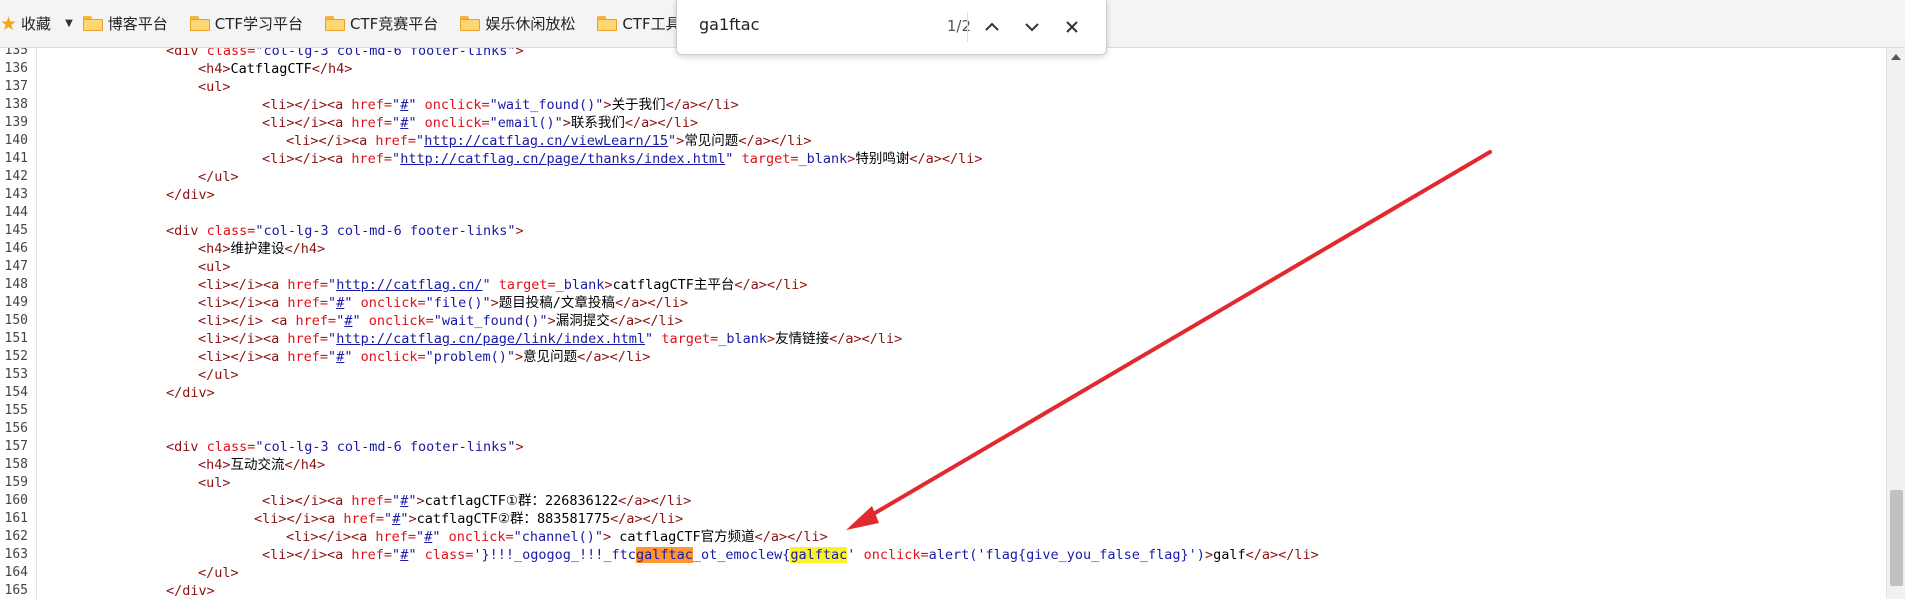  What do you see at coordinates (16, 86) in the screenshot?
I see `line-number: 137` at bounding box center [16, 86].